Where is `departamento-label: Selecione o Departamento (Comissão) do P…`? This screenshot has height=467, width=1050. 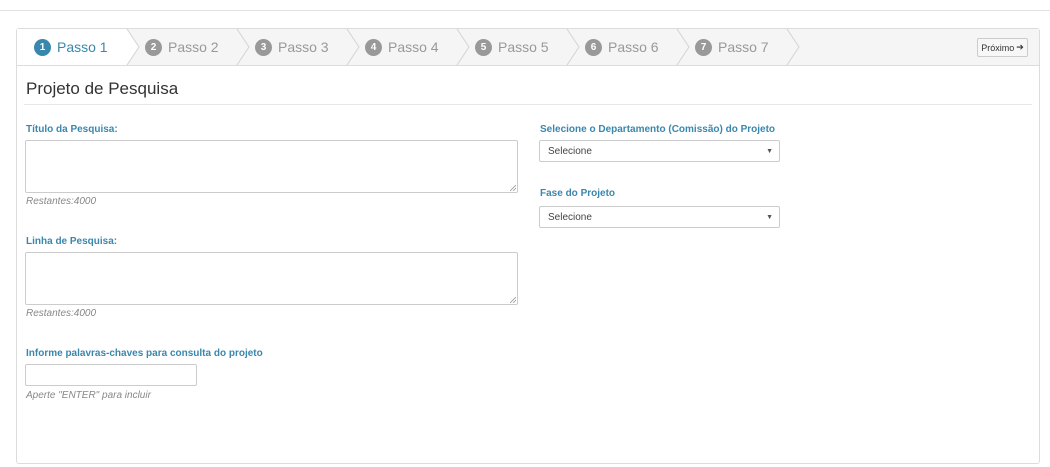 departamento-label: Selecione o Departamento (Comissão) do P… is located at coordinates (658, 129).